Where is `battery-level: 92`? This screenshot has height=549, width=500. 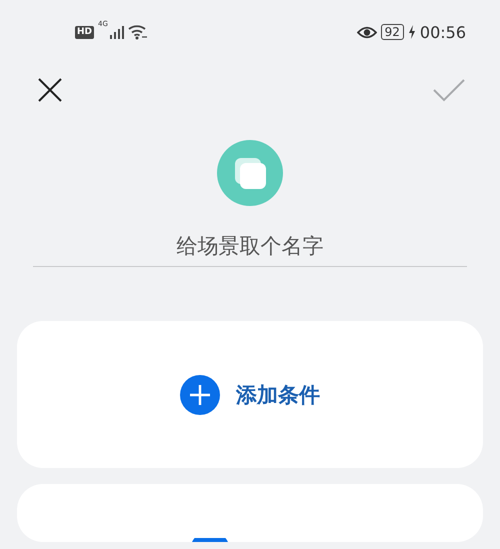
battery-level: 92 is located at coordinates (392, 32).